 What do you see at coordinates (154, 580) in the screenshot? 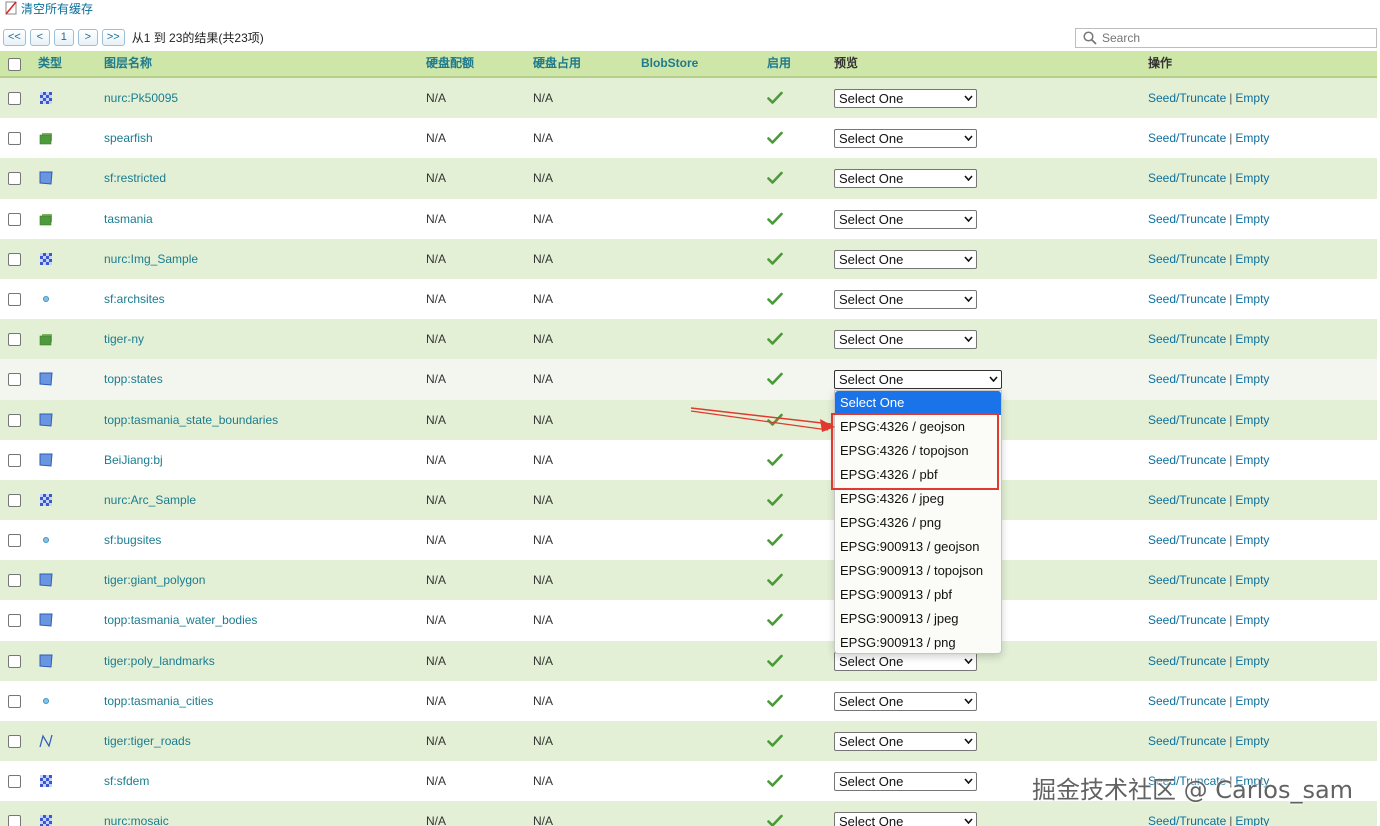
I see `layer-name-link: tiger:giant_polygon` at bounding box center [154, 580].